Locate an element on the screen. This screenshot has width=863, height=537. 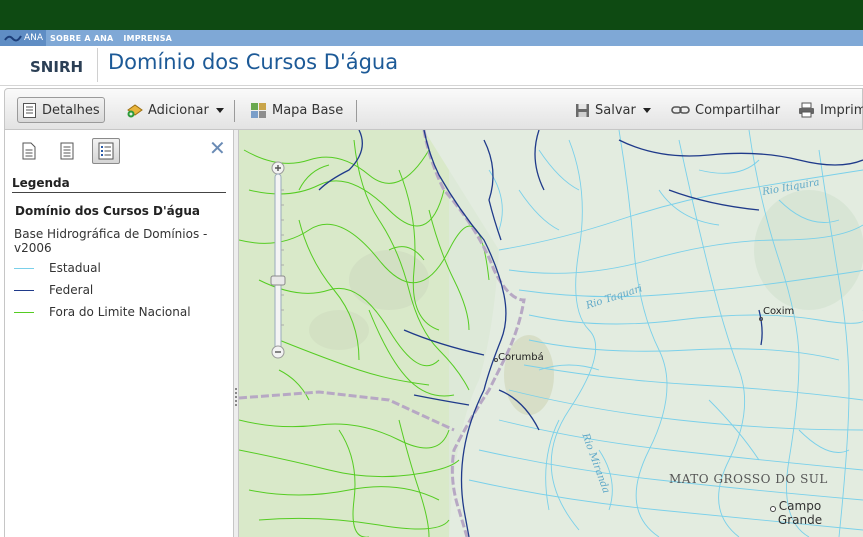
save-label: Salvar is located at coordinates (615, 110).